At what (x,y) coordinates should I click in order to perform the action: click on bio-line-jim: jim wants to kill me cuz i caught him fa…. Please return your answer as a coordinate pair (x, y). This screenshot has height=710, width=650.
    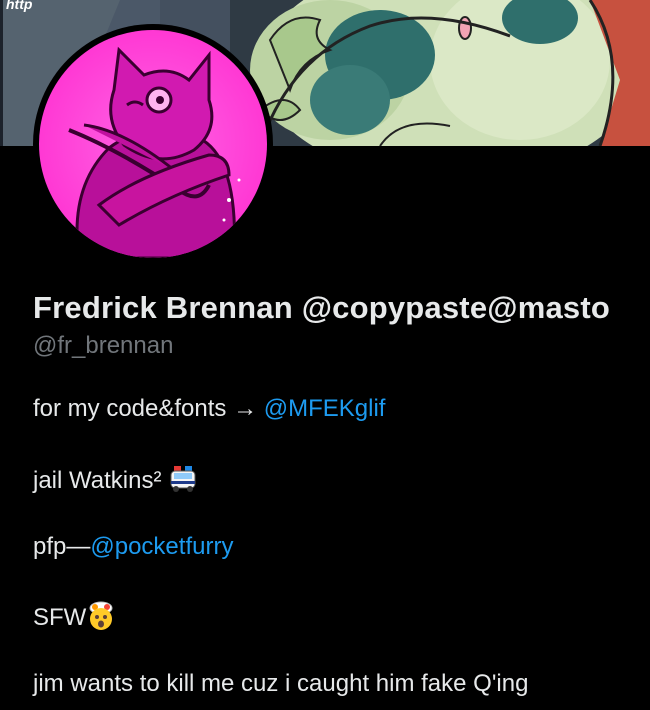
    Looking at the image, I should click on (281, 683).